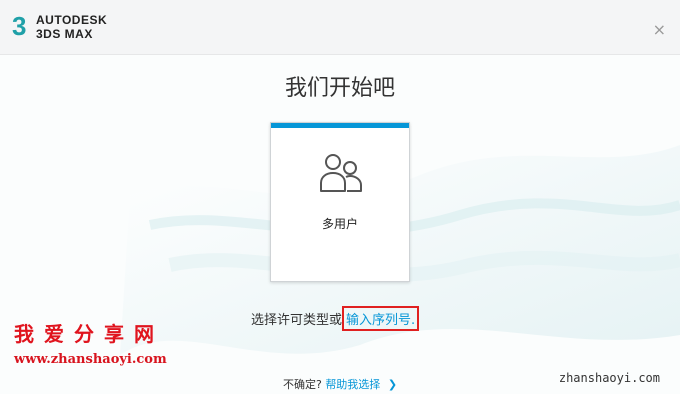 This screenshot has height=394, width=680. I want to click on watermark-title: 我爱分享网, so click(89, 334).